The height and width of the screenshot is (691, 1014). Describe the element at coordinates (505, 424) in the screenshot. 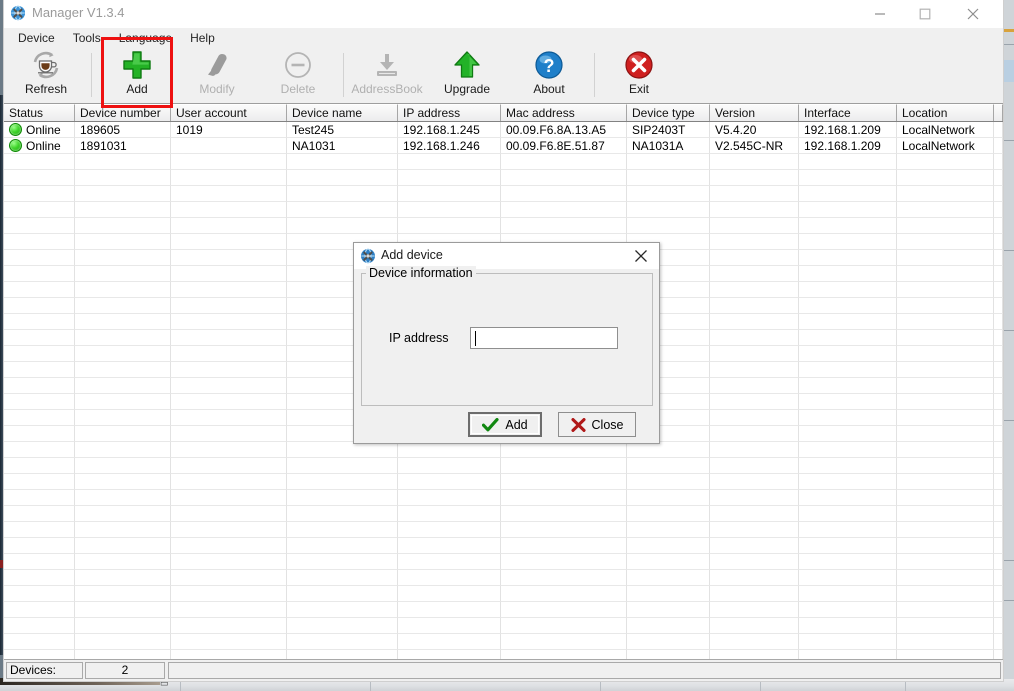

I see `dialog-add-button: Add` at that location.